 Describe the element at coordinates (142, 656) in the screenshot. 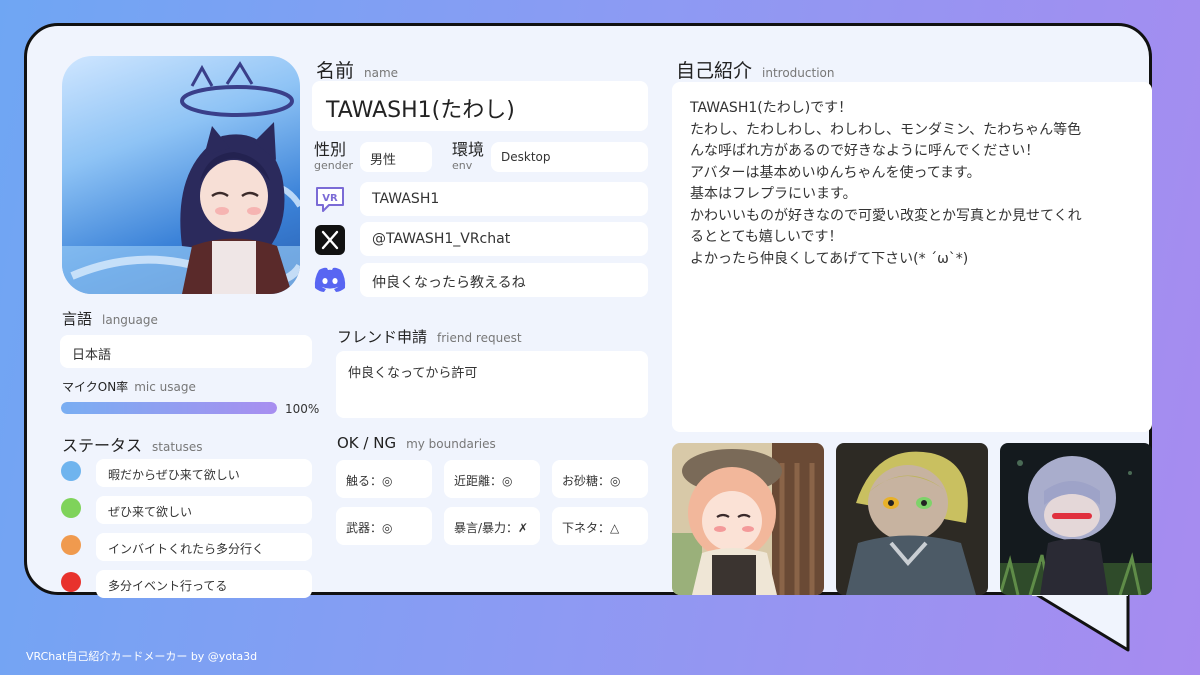

I see `footer-credit: VRChat自己紹介カードメーカー by @yota3d` at that location.